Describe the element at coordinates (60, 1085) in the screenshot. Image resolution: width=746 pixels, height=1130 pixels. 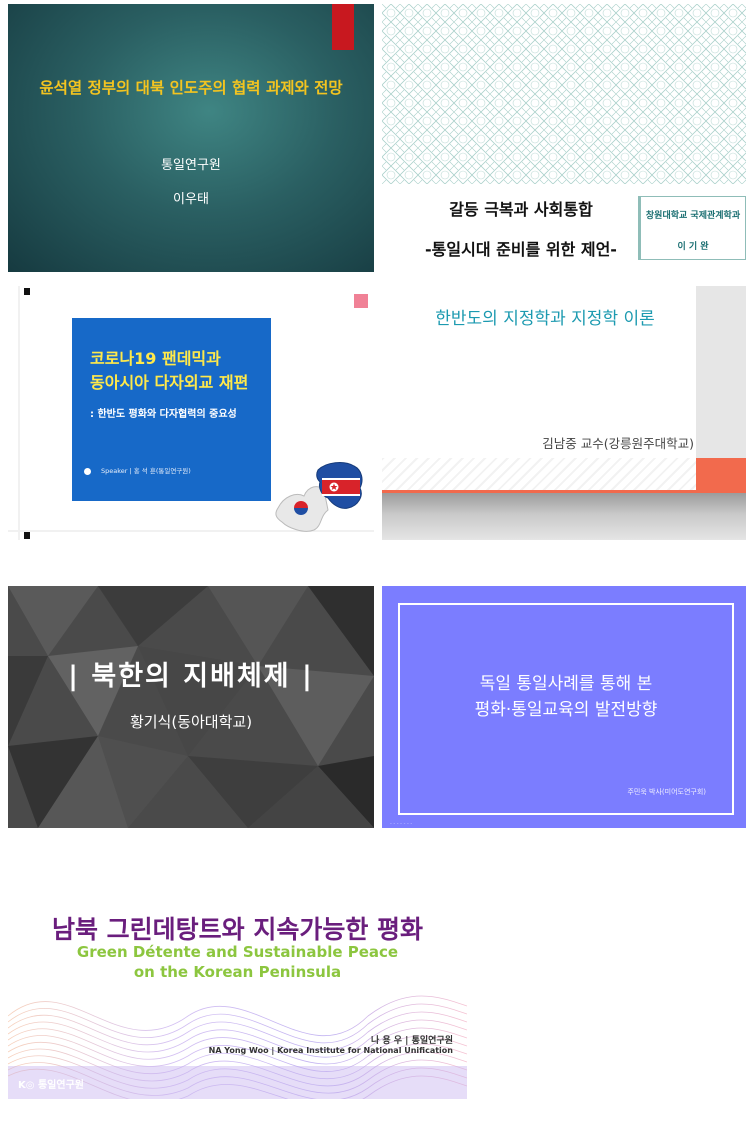
I see `logo-text: 통일연구원` at that location.